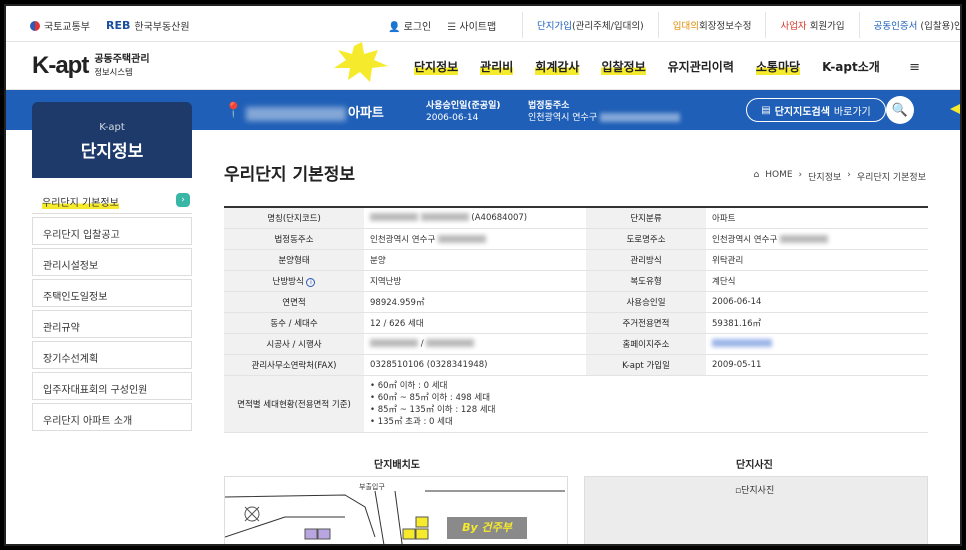 This screenshot has height=550, width=966. Describe the element at coordinates (811, 25) in the screenshot. I see `tab-business-join: 사업자 회원가입` at that location.